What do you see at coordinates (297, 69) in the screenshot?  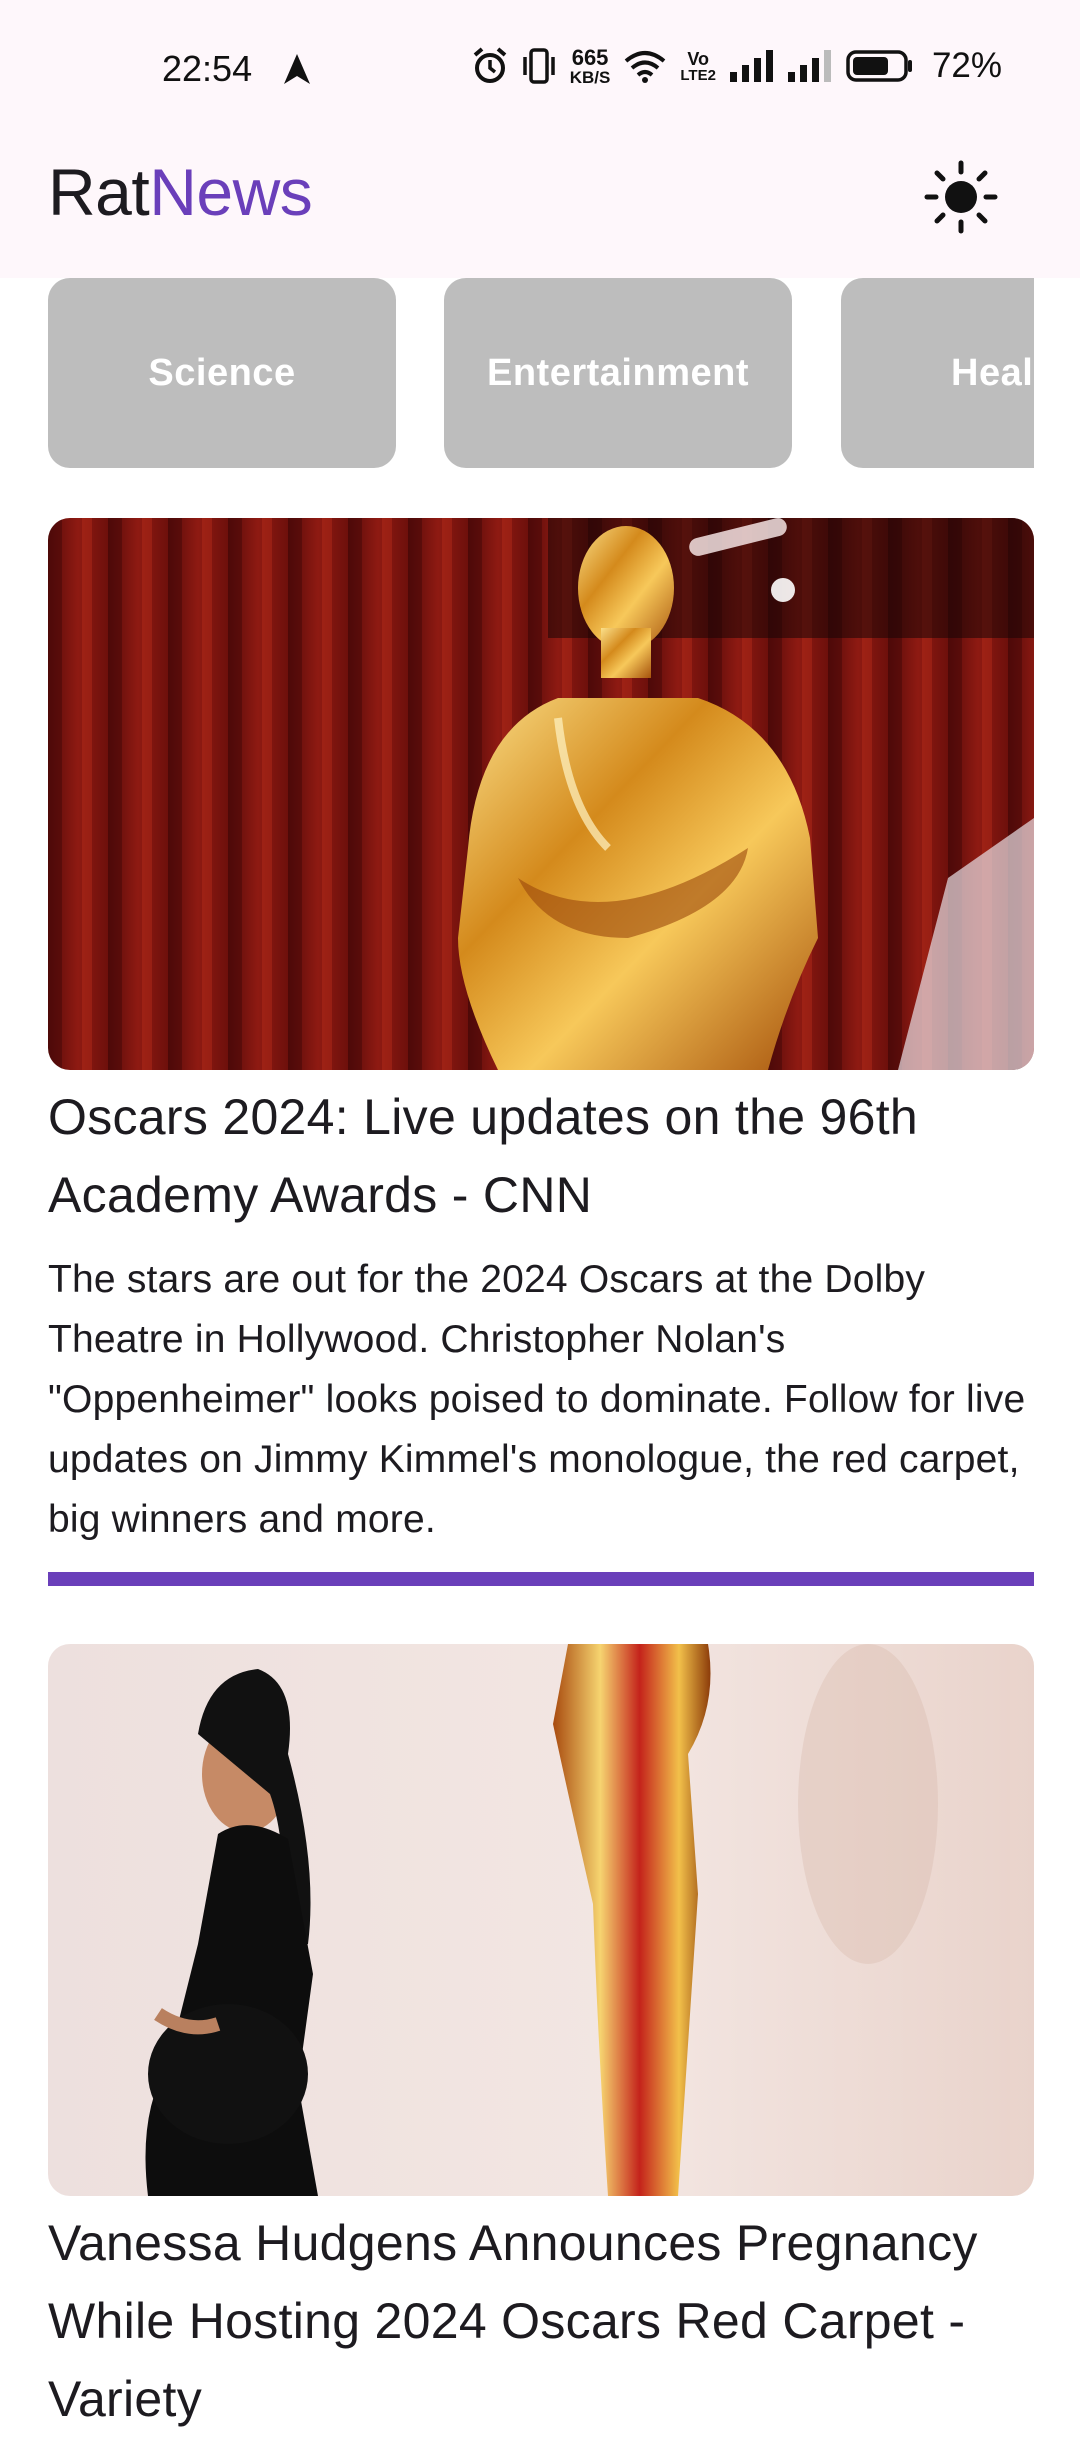 I see `navigation-arrow-icon` at bounding box center [297, 69].